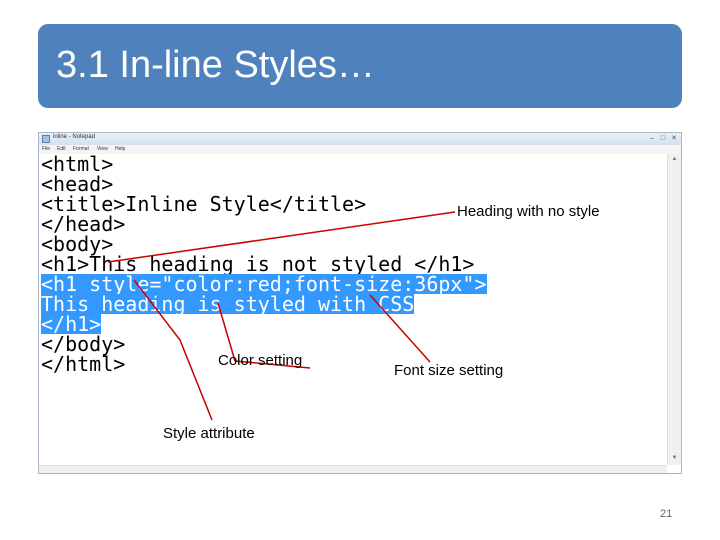  Describe the element at coordinates (173, 350) in the screenshot. I see `arrow-style-attribute` at that location.